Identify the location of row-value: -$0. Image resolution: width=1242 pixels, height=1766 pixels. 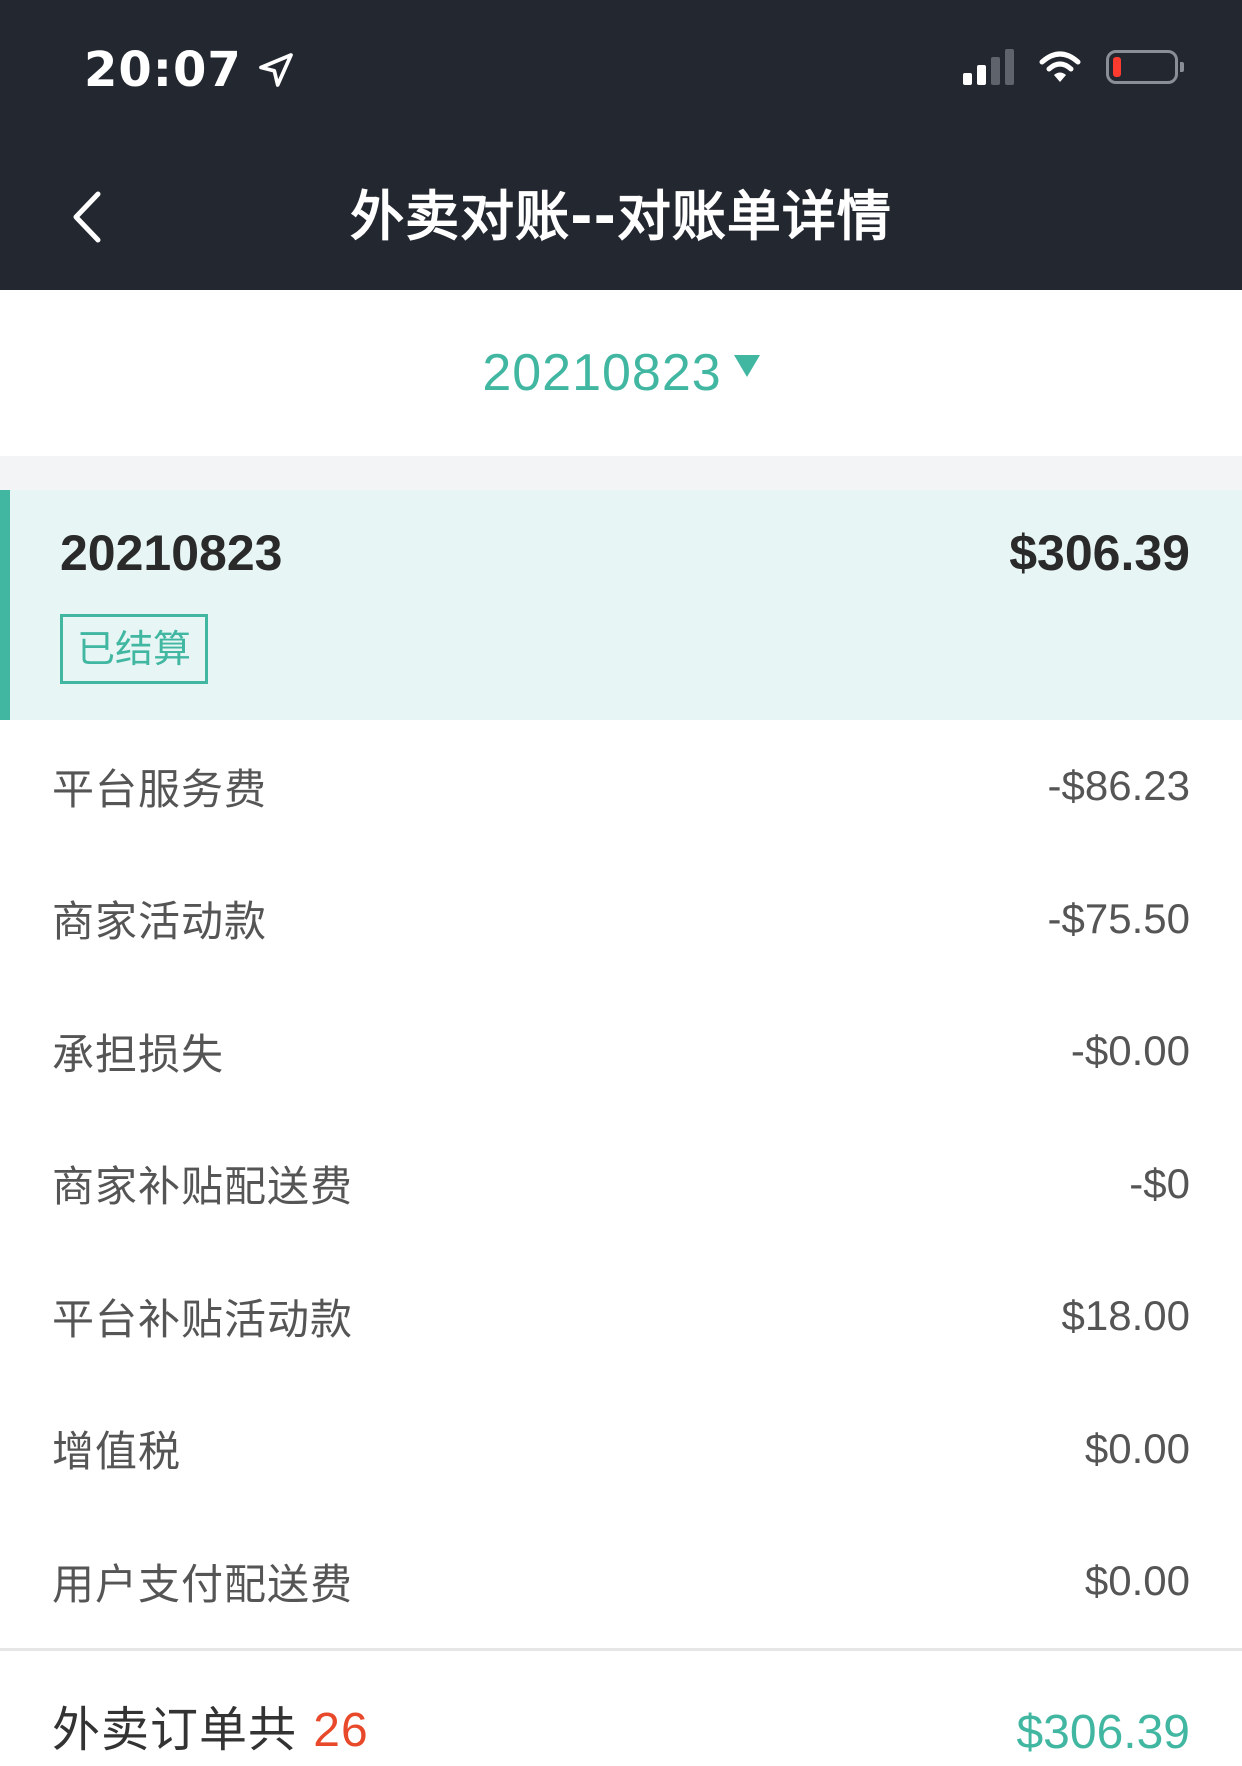
(1159, 1183).